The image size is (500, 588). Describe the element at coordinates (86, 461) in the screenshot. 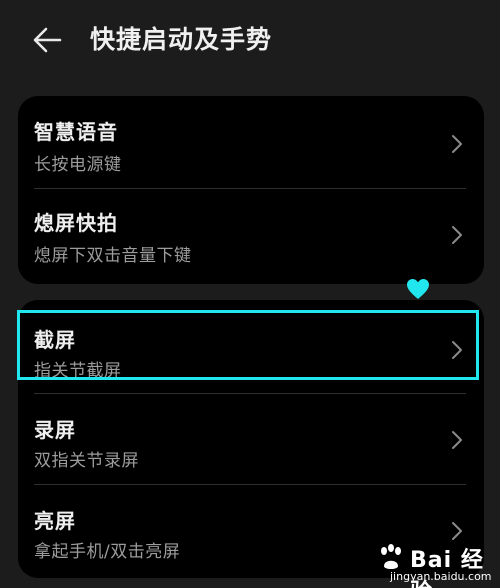

I see `item-subtitle: 双指关节录屏` at that location.